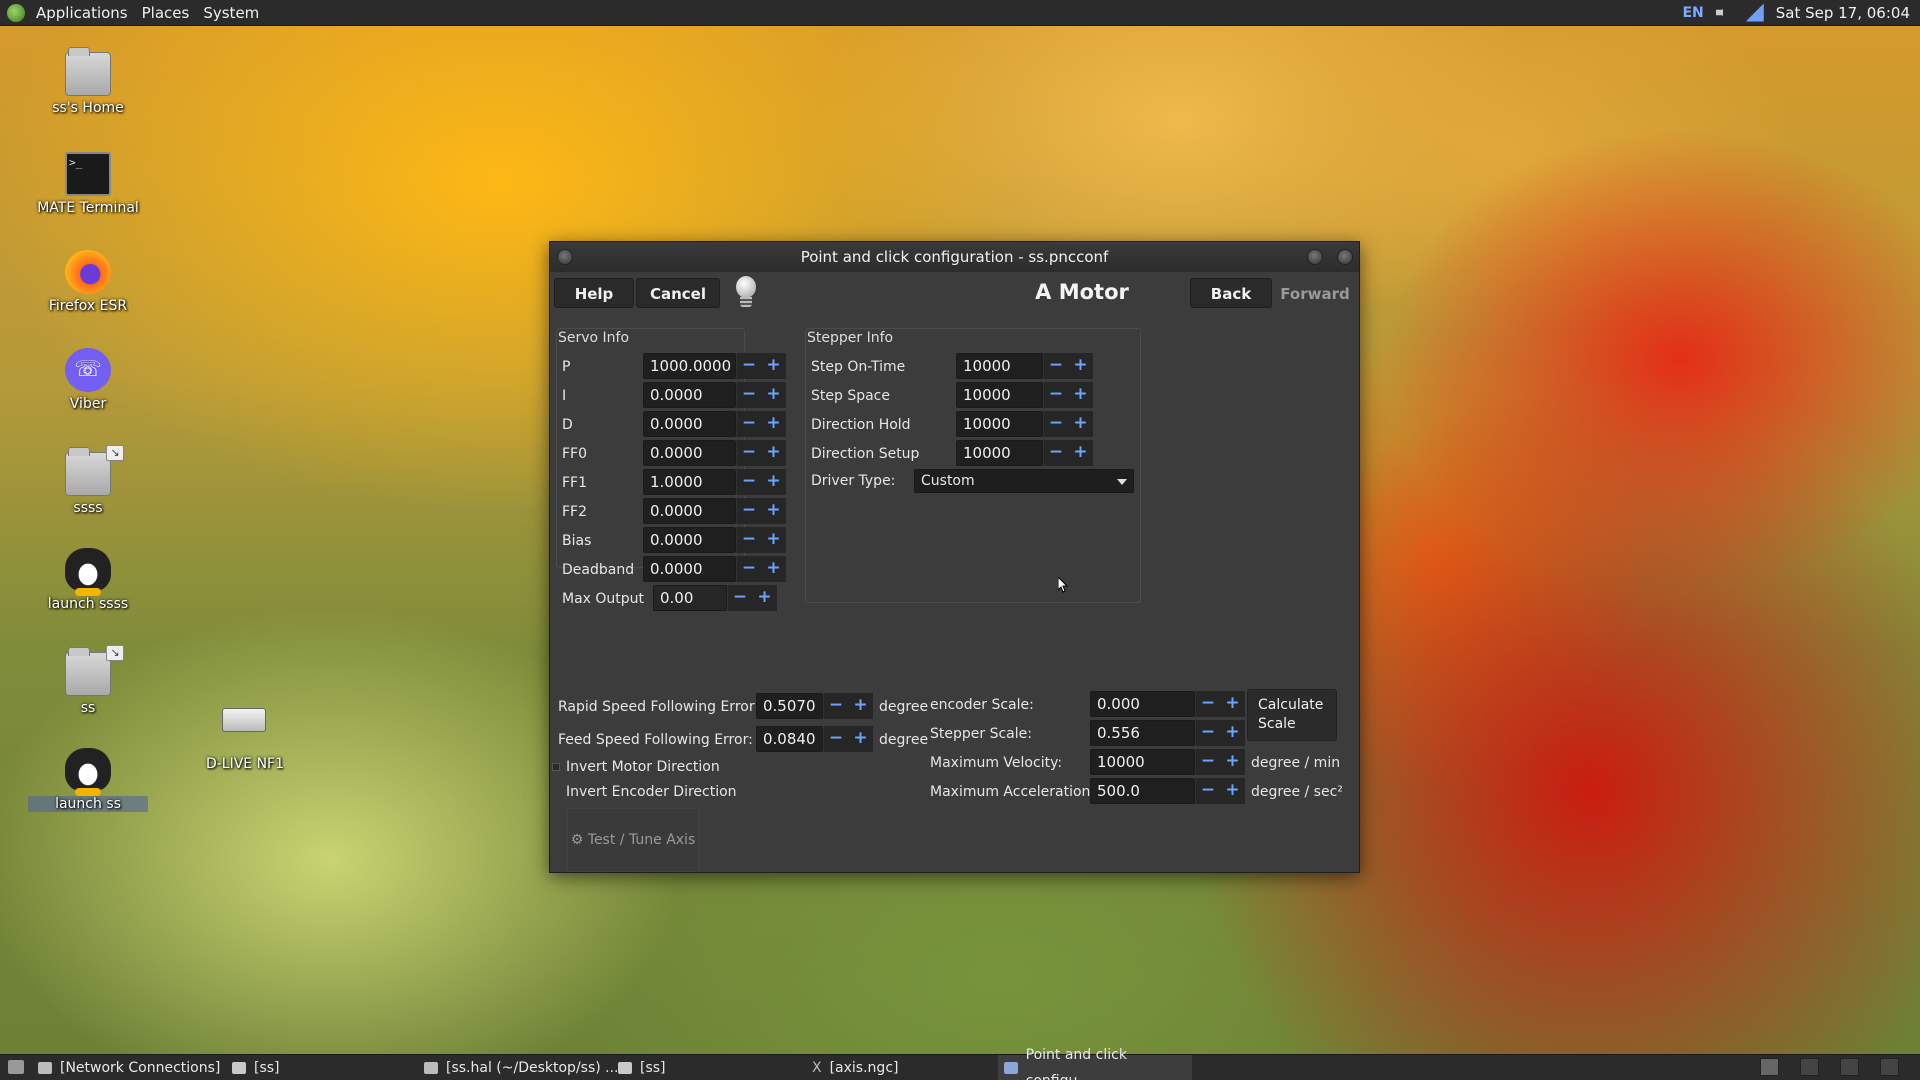  What do you see at coordinates (1315, 257) in the screenshot?
I see `minimize-icon` at bounding box center [1315, 257].